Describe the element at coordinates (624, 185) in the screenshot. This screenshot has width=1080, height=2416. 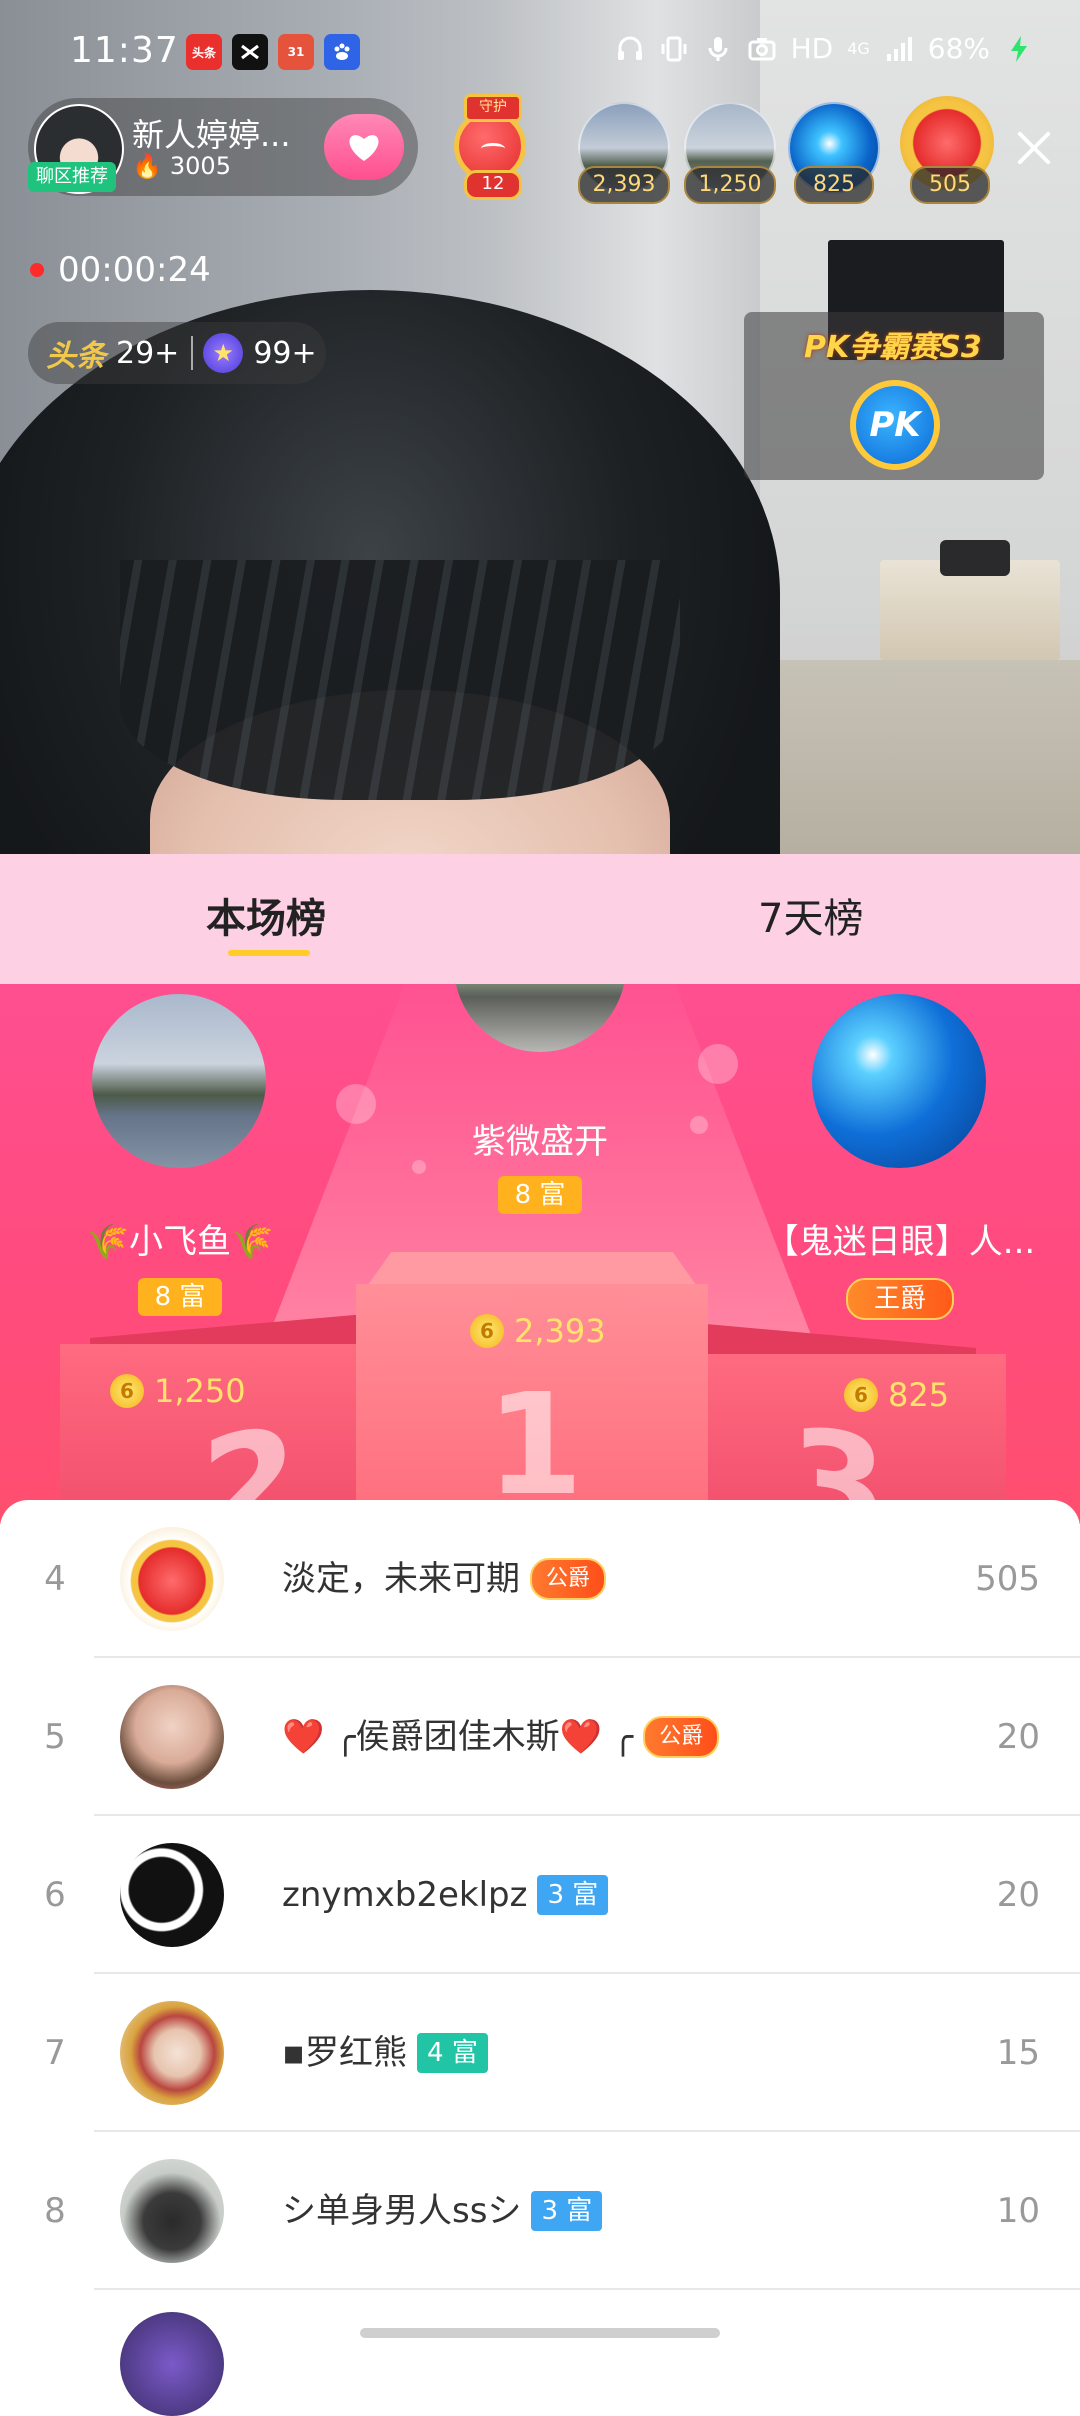
I see `audience-count-1: 2,393` at that location.